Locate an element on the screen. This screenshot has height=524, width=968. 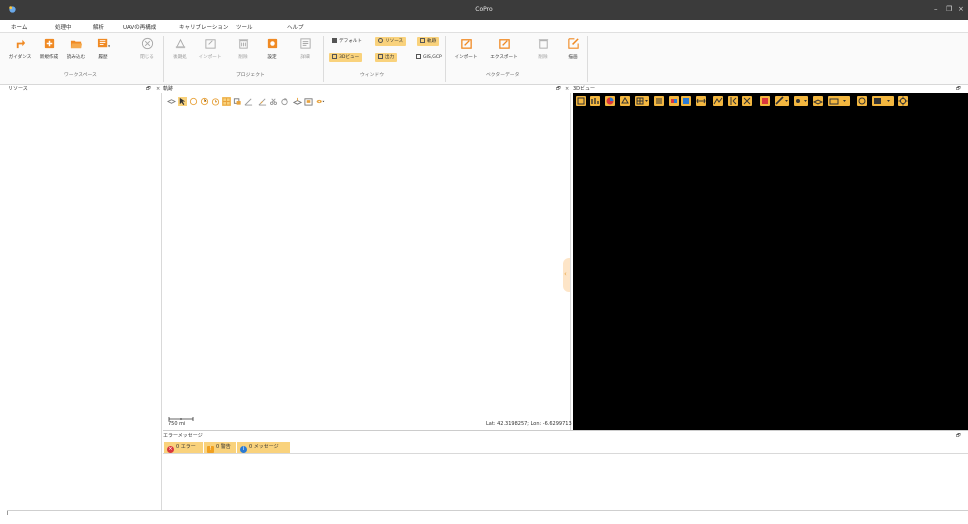
error-panel-float-button: 🗗 is located at coordinates (958, 436).